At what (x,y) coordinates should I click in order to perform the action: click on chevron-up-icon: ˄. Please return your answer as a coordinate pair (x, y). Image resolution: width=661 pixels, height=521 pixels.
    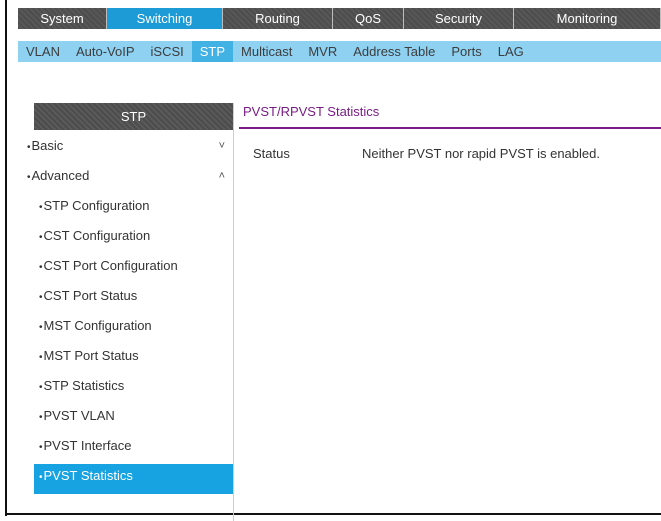
    Looking at the image, I should click on (222, 176).